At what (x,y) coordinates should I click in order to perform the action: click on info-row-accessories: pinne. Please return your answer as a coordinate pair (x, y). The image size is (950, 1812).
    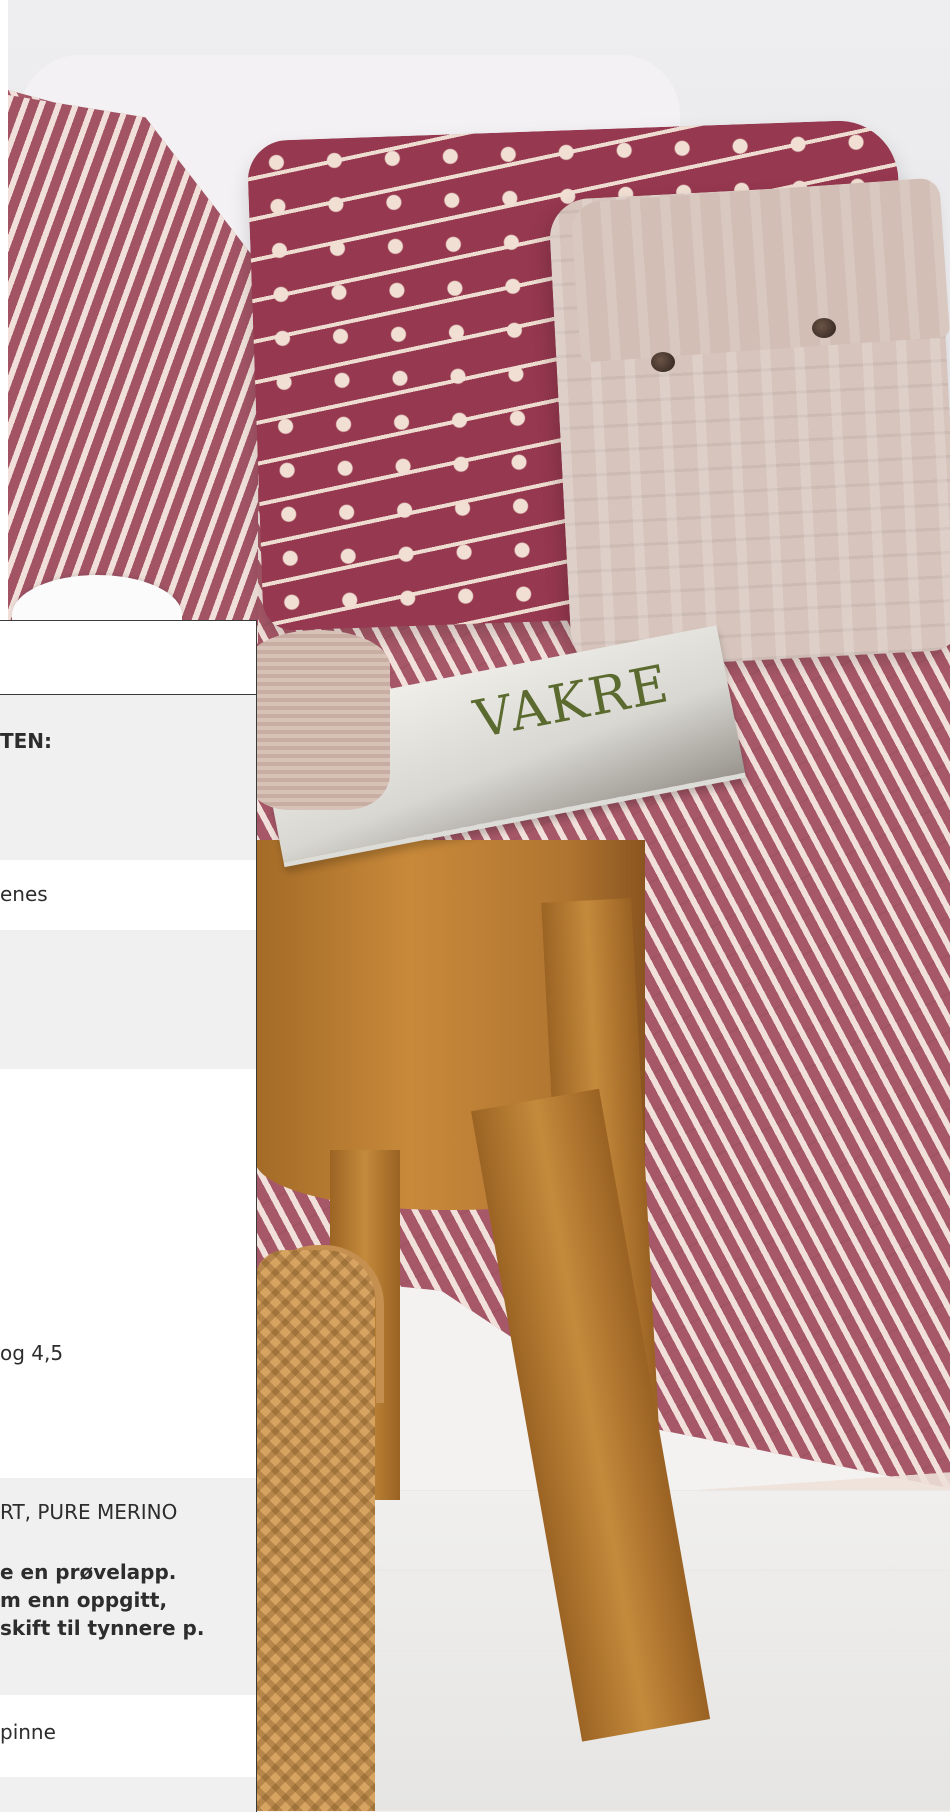
    Looking at the image, I should click on (128, 1736).